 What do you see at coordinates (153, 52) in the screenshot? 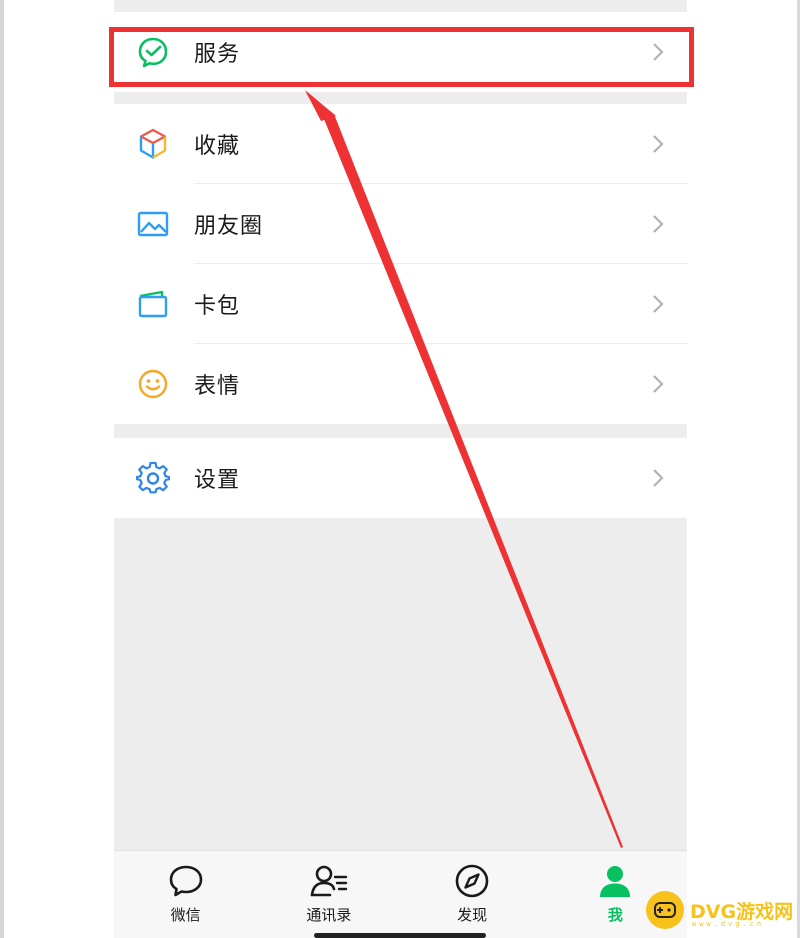
I see `service-icon` at bounding box center [153, 52].